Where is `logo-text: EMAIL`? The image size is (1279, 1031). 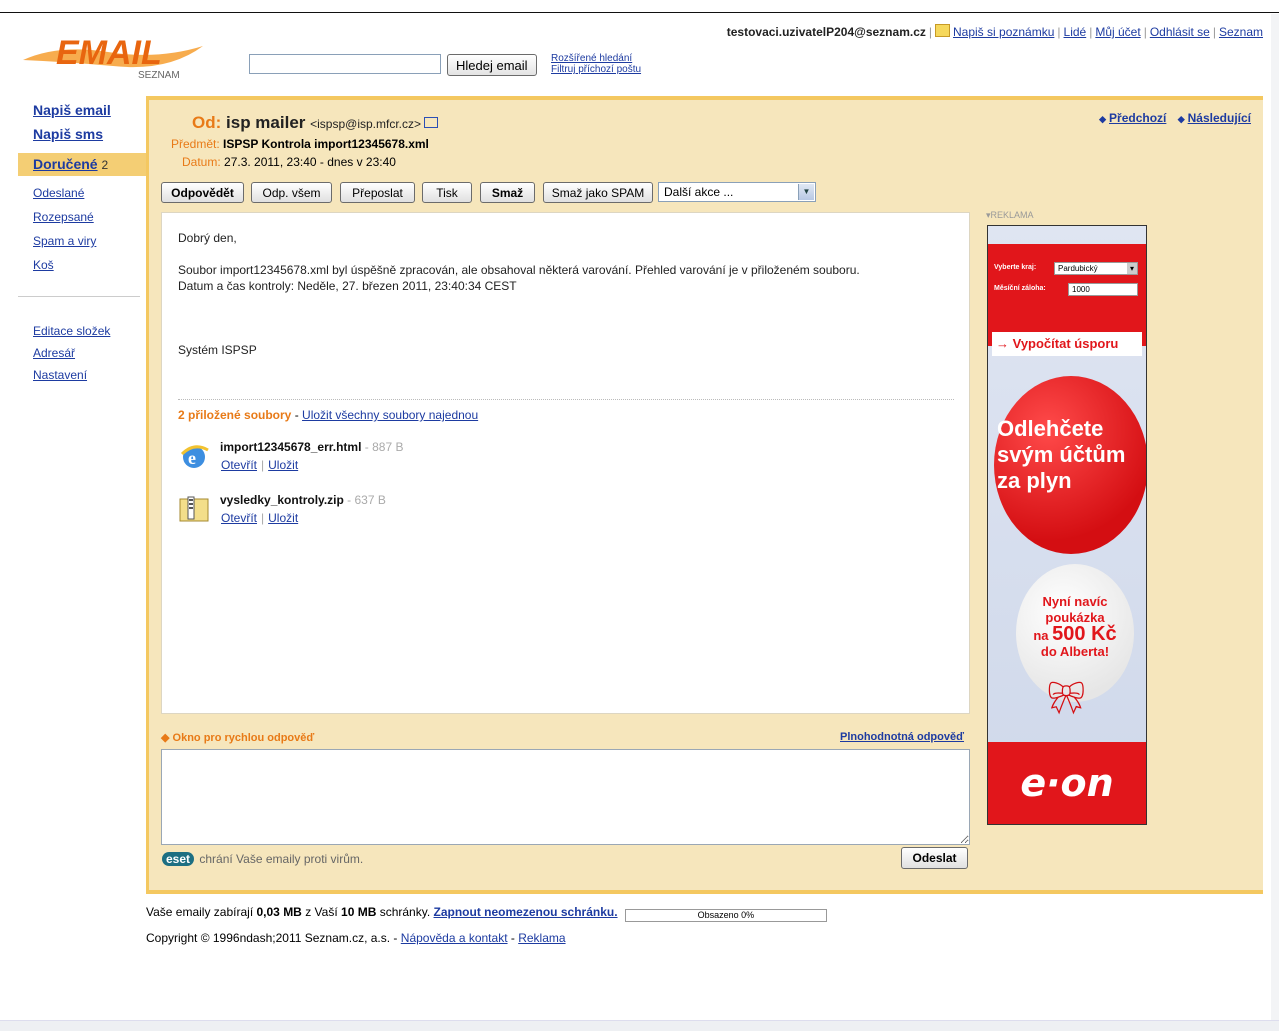
logo-text: EMAIL is located at coordinates (109, 53).